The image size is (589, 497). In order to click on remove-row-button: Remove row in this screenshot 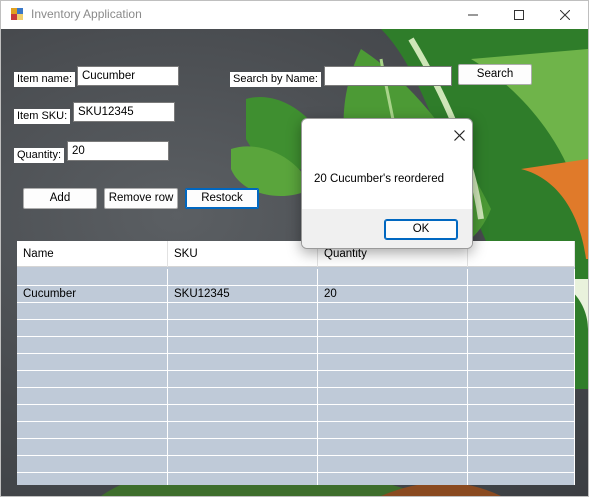, I will do `click(141, 198)`.